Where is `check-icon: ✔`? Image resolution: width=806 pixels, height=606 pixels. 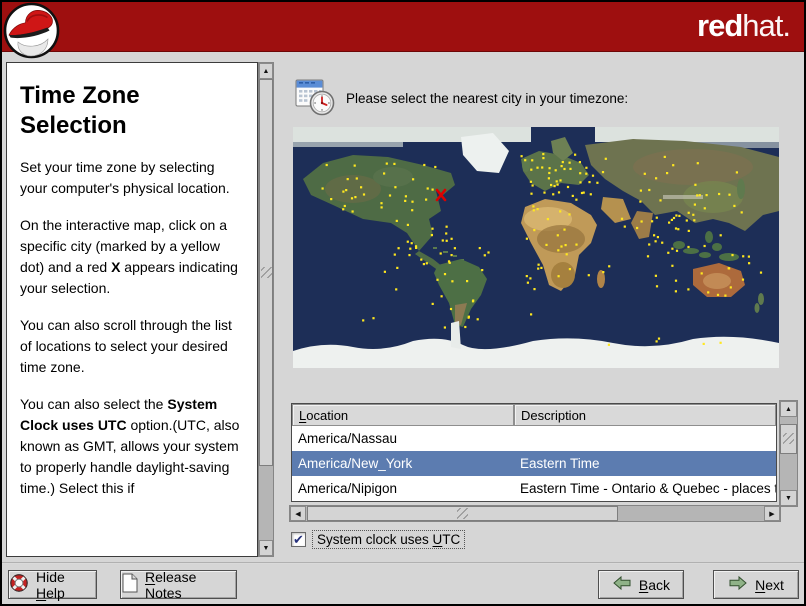 check-icon: ✔ is located at coordinates (298, 539).